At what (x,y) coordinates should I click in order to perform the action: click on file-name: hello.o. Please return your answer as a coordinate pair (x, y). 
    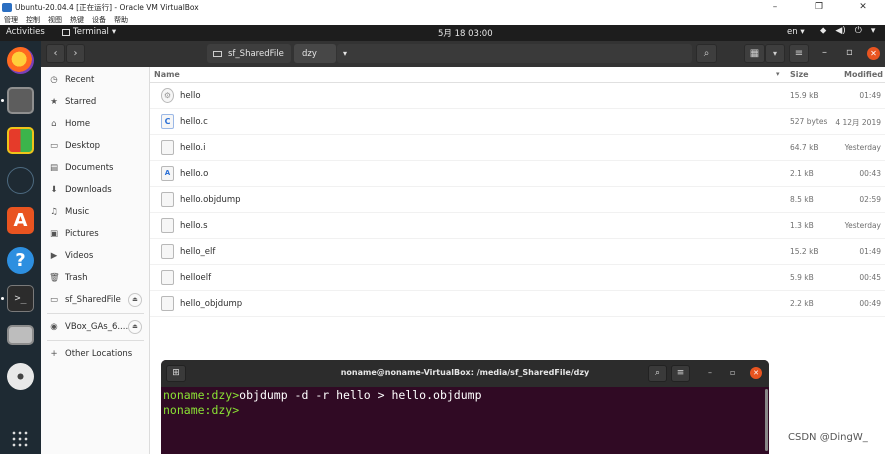
    Looking at the image, I should click on (194, 174).